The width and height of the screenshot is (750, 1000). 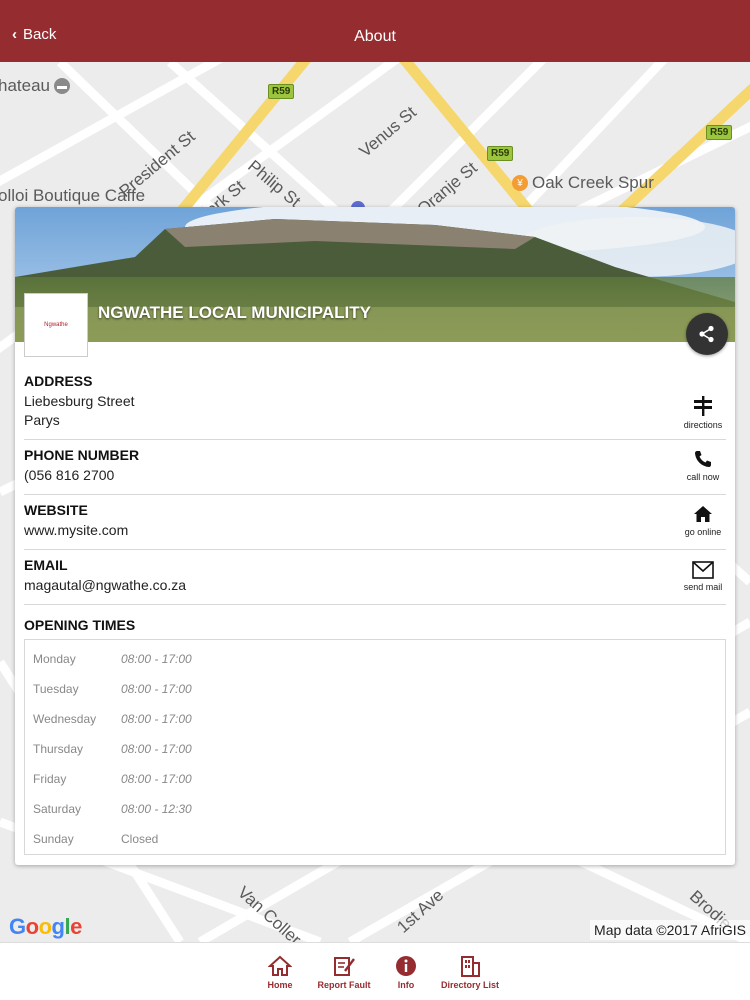 I want to click on opening-times-label: OPENING TIMES, so click(x=80, y=625).